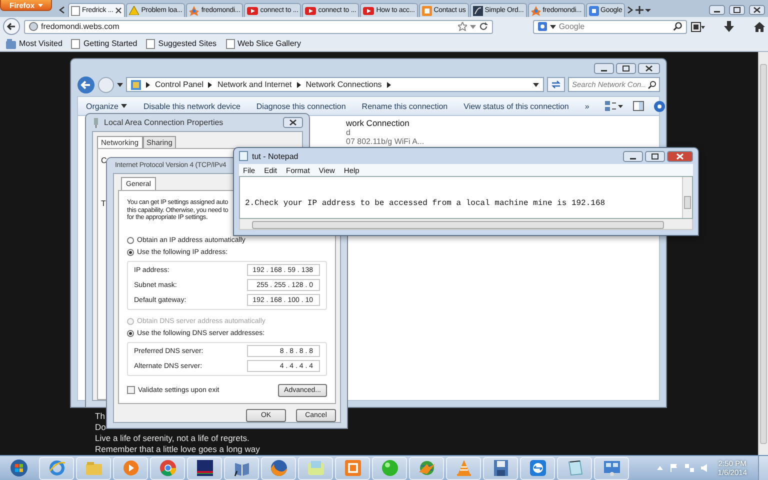 The height and width of the screenshot is (480, 768). What do you see at coordinates (11, 43) in the screenshot?
I see `bookmark-folder-icon` at bounding box center [11, 43].